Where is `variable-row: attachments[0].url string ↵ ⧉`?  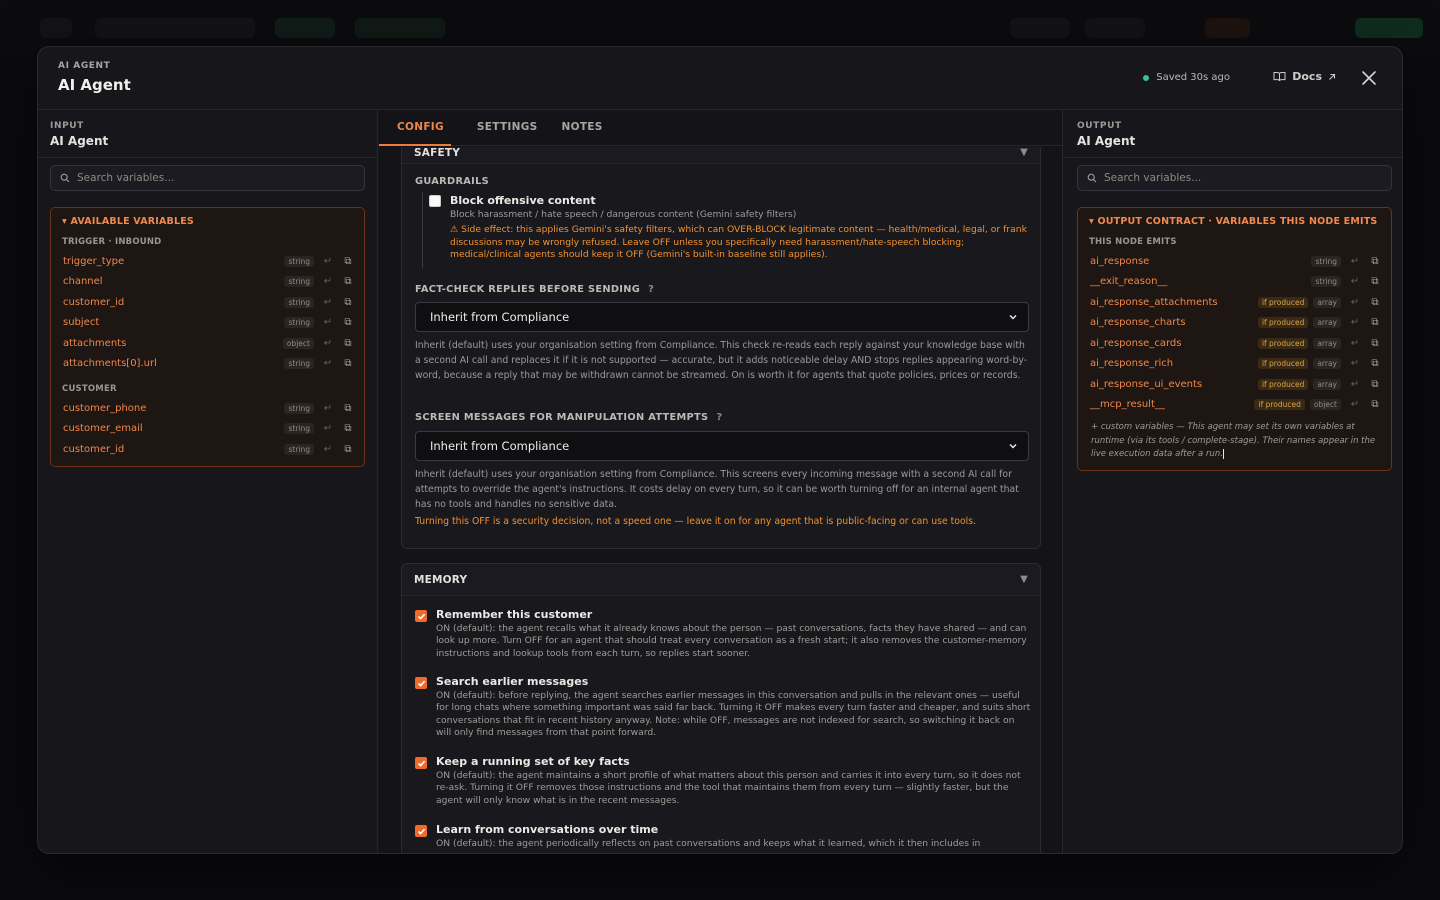
variable-row: attachments[0].url string ↵ ⧉ is located at coordinates (207, 364).